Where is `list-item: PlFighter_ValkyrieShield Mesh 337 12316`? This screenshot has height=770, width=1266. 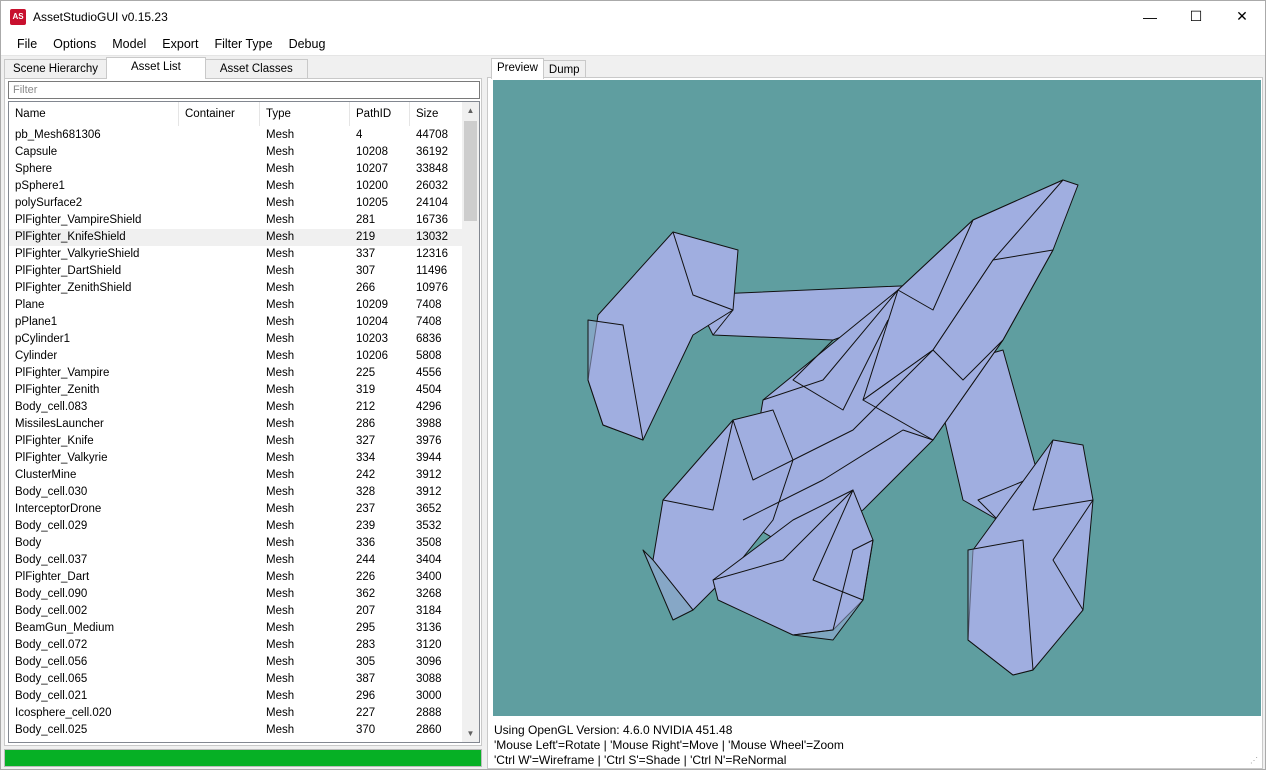
list-item: PlFighter_ValkyrieShield Mesh 337 12316 is located at coordinates (236, 254).